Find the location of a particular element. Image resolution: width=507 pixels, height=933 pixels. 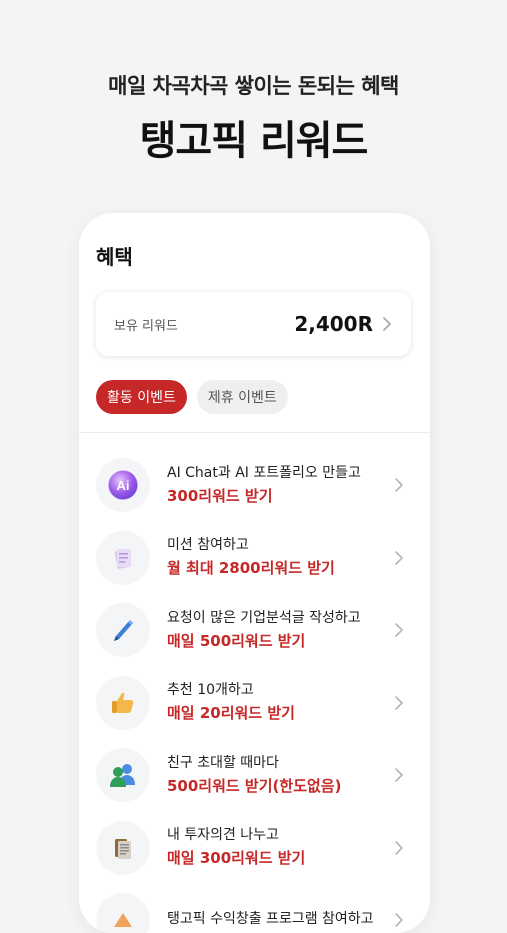

item-title: 탱고픽 수익창출 프로그램 참여하고 is located at coordinates (270, 918).